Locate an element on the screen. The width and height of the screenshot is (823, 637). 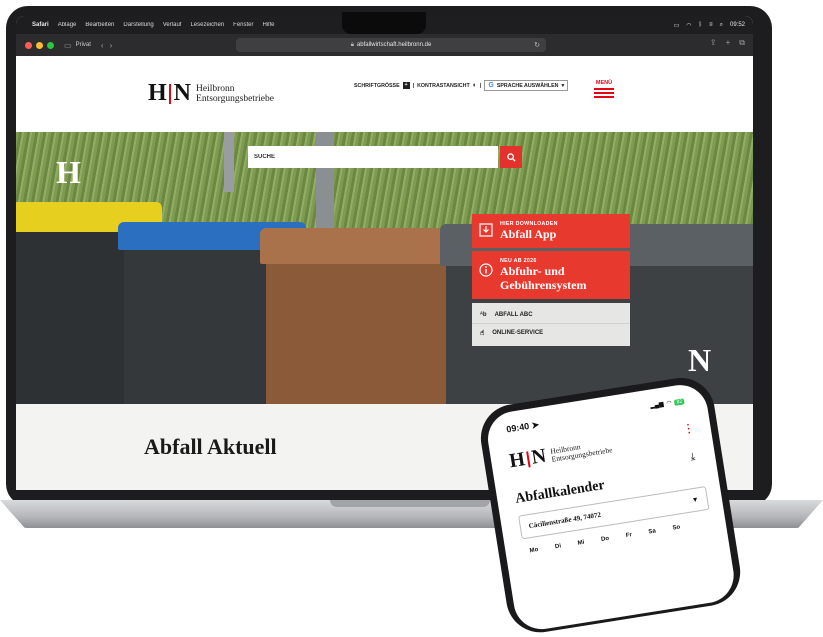
weekday-di: Di is located at coordinates (558, 547).